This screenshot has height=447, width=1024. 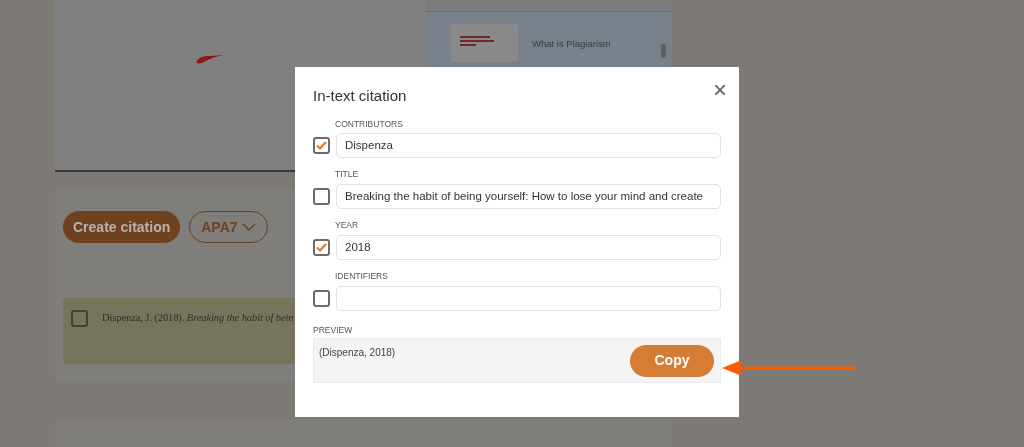 What do you see at coordinates (362, 276) in the screenshot?
I see `field-label: IDENTIFIERS` at bounding box center [362, 276].